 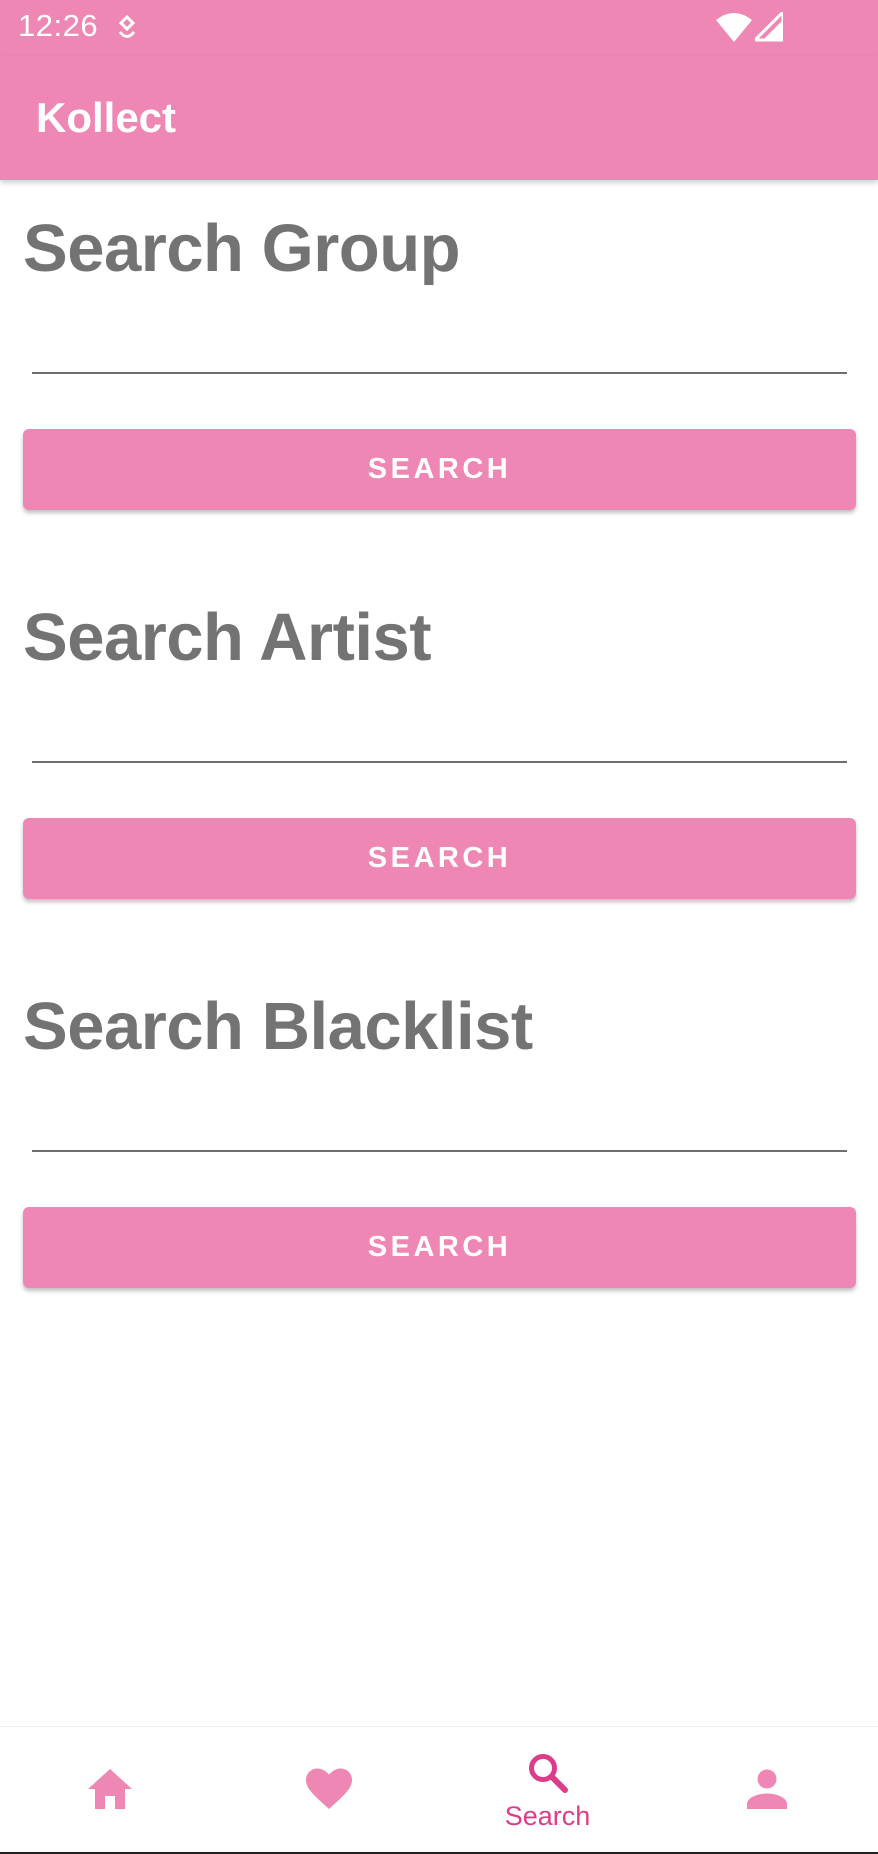 I want to click on nav-item-home, so click(x=109, y=1790).